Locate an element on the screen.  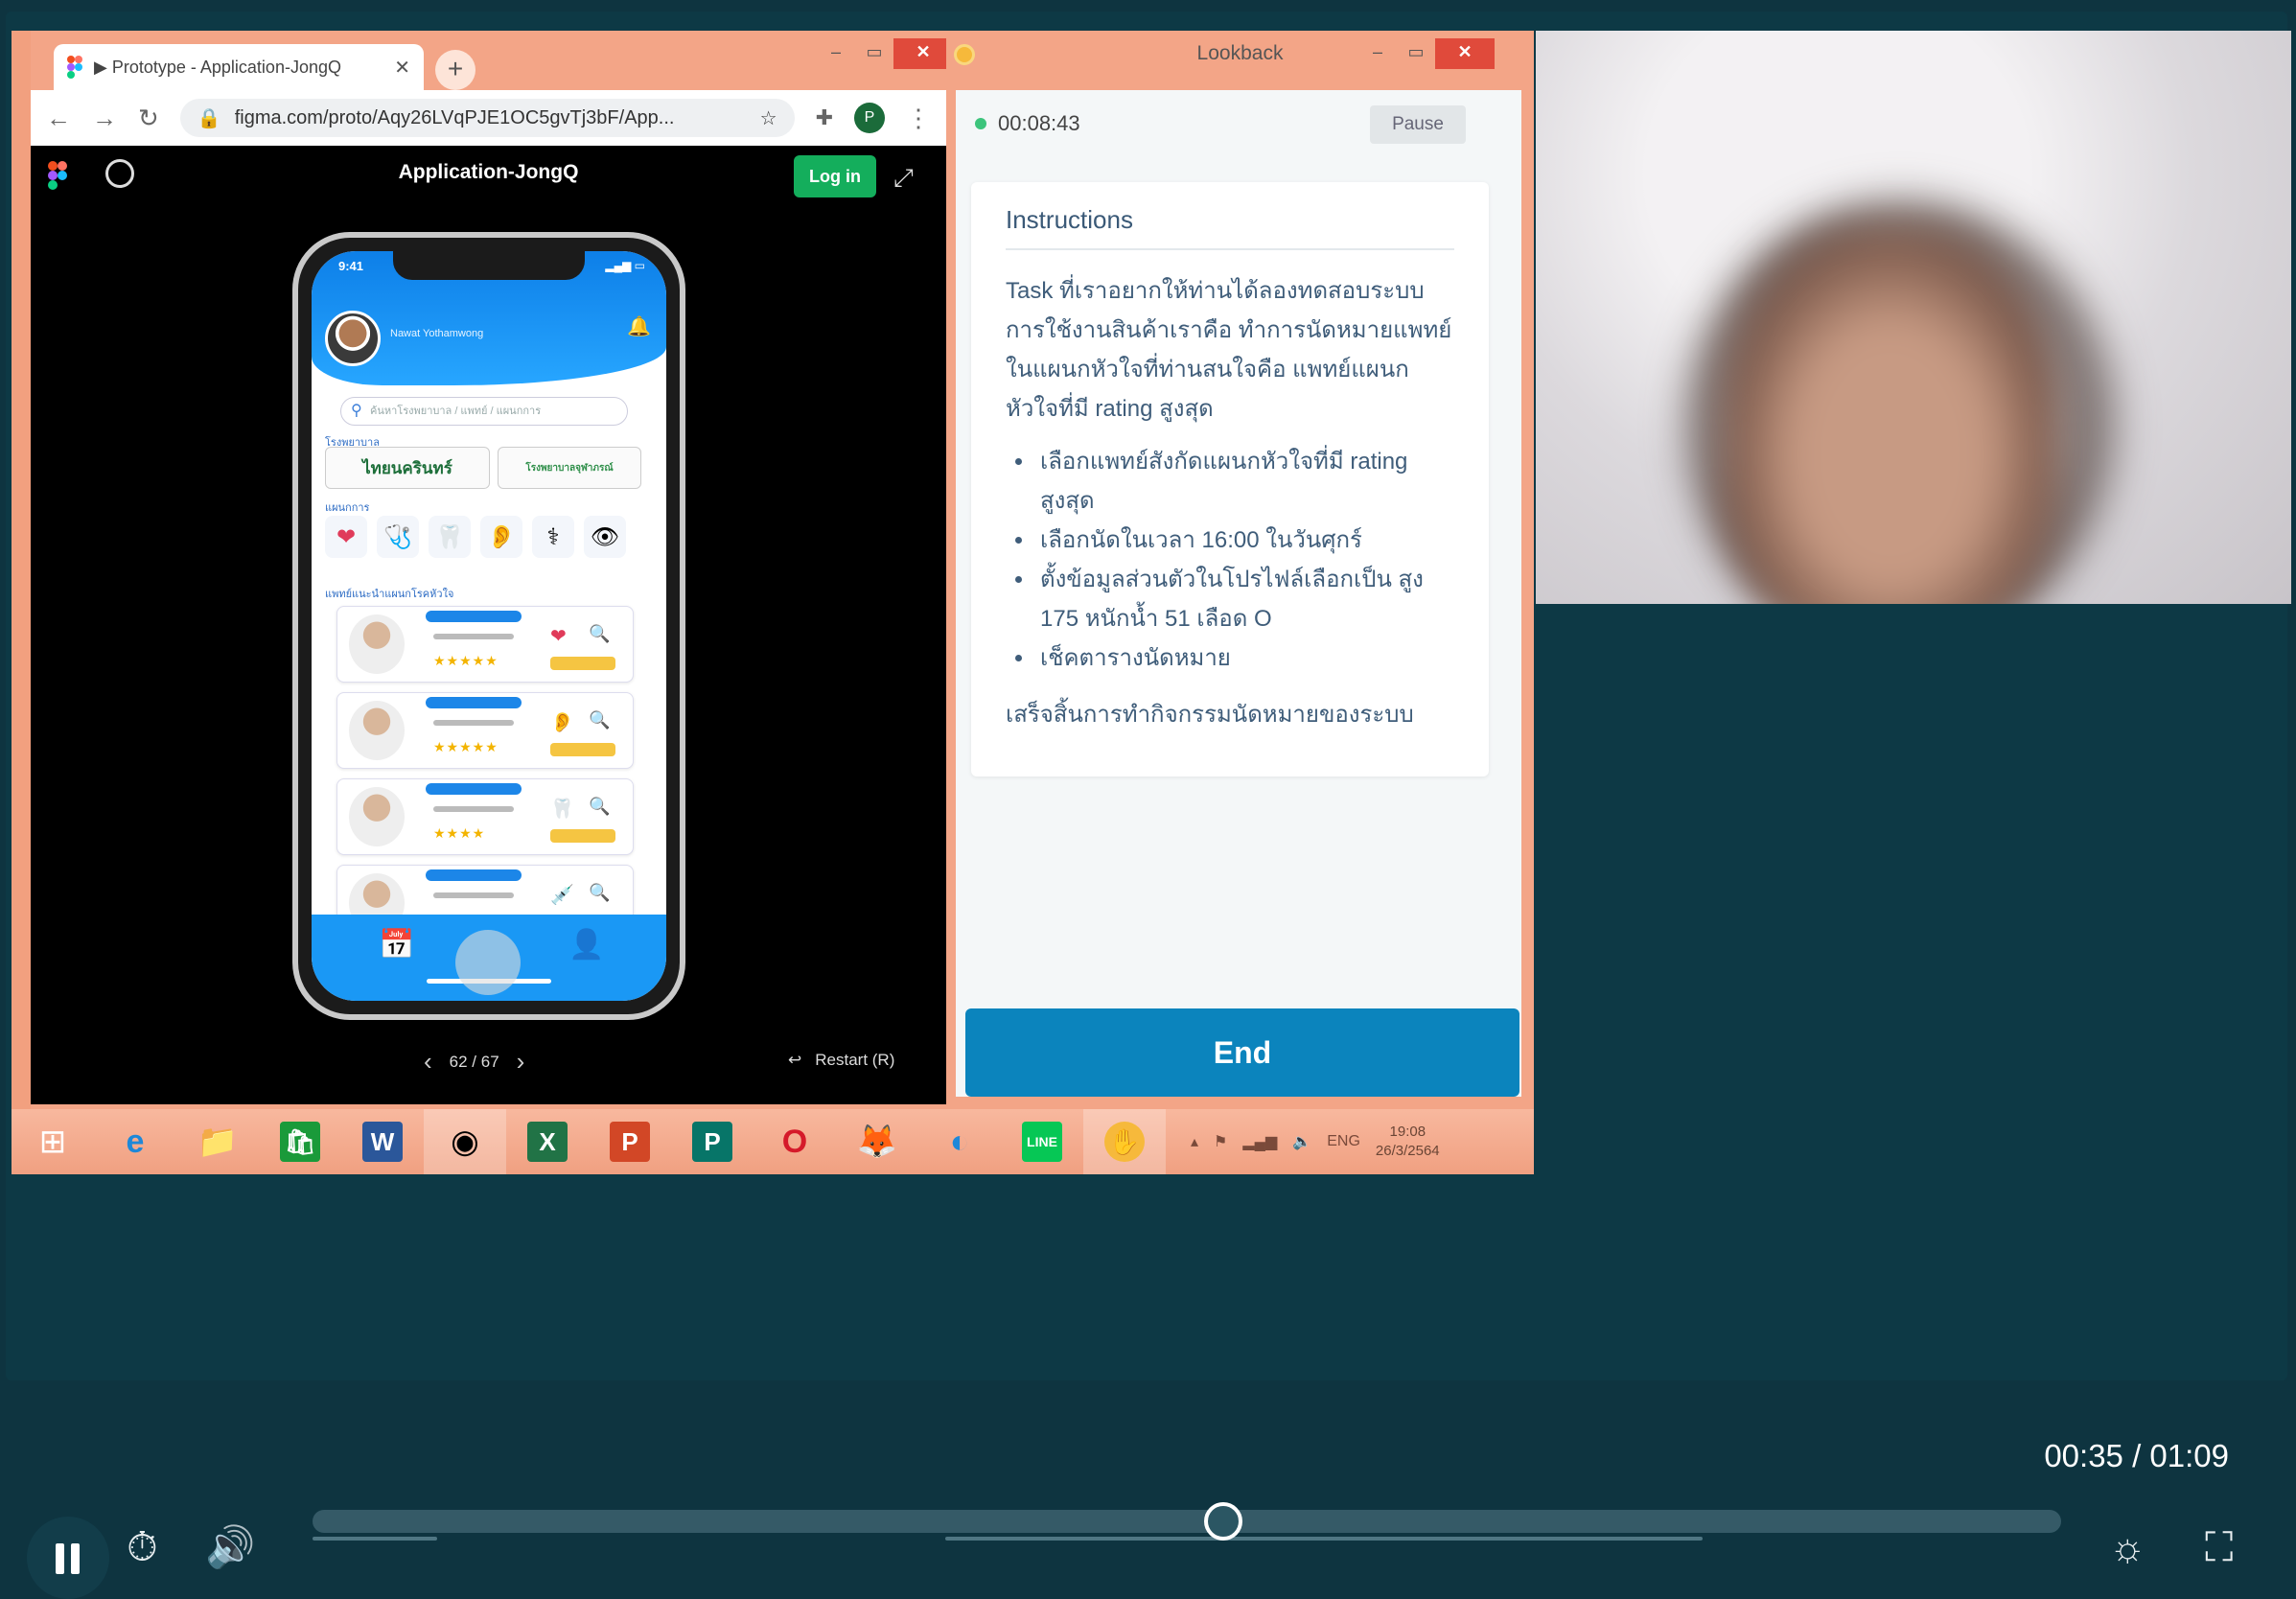
phone-notch is located at coordinates (489, 266).